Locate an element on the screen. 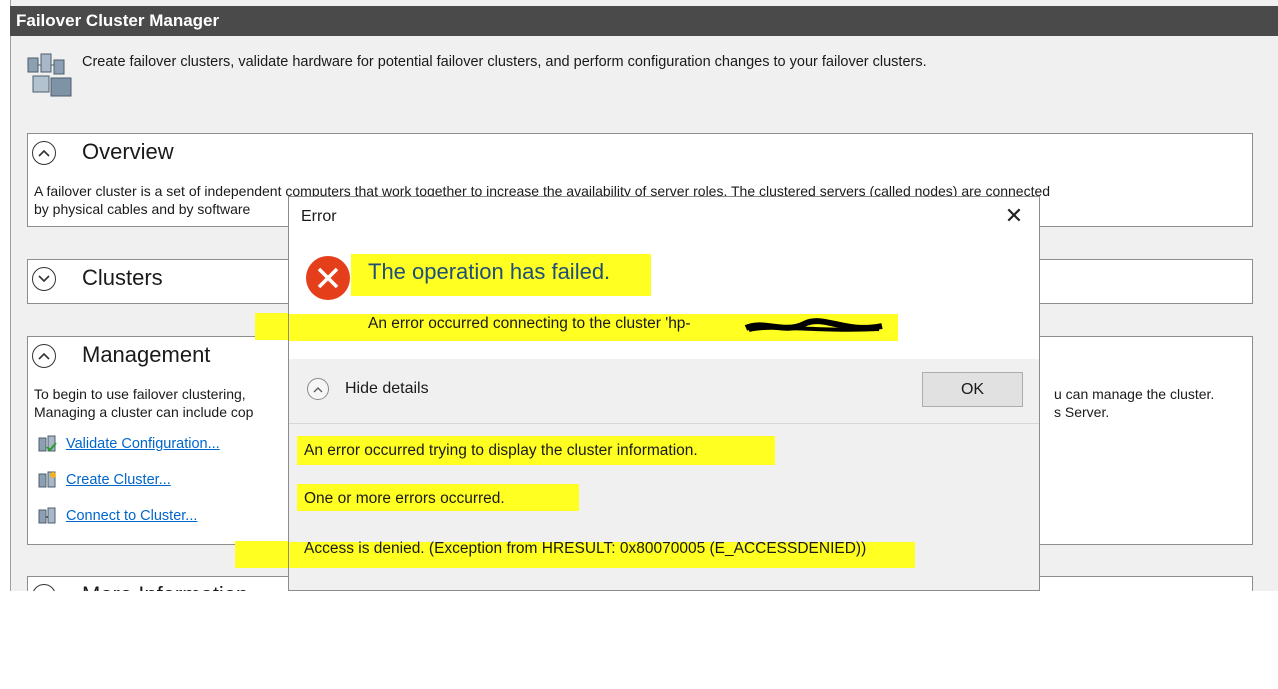  management-collapse-button is located at coordinates (44, 356).